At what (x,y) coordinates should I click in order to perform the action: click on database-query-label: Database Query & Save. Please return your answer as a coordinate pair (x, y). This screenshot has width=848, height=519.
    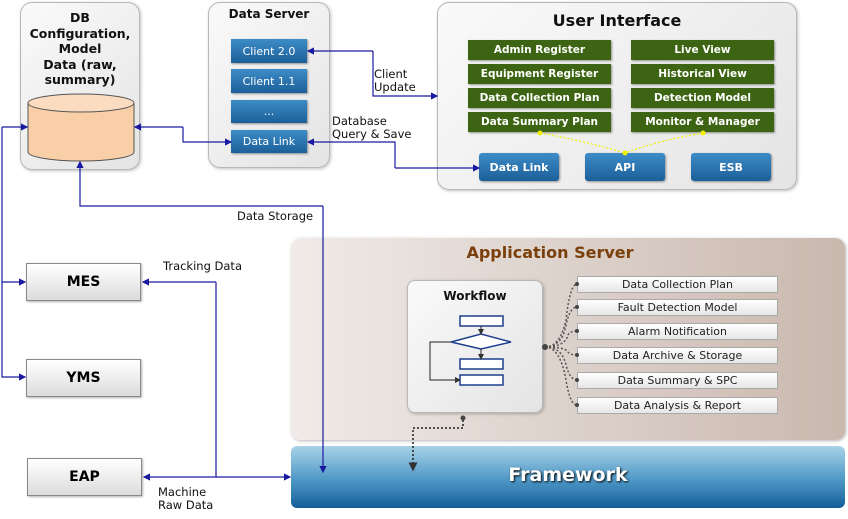
    Looking at the image, I should click on (371, 128).